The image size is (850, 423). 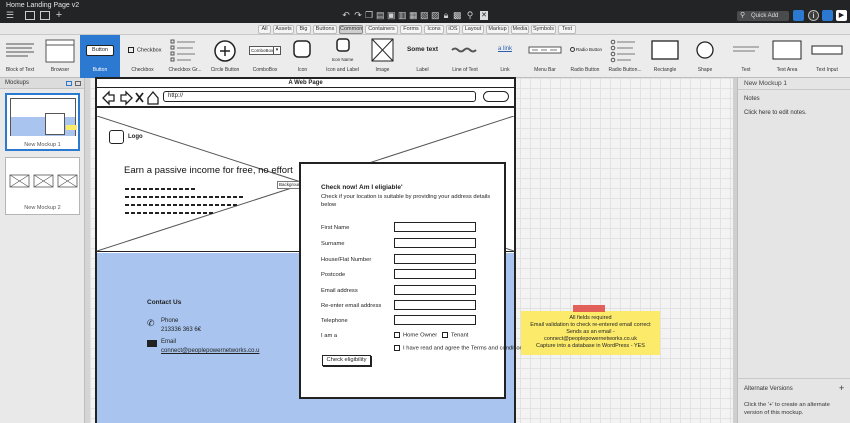 What do you see at coordinates (325, 29) in the screenshot?
I see `tab-buttons: Buttons` at bounding box center [325, 29].